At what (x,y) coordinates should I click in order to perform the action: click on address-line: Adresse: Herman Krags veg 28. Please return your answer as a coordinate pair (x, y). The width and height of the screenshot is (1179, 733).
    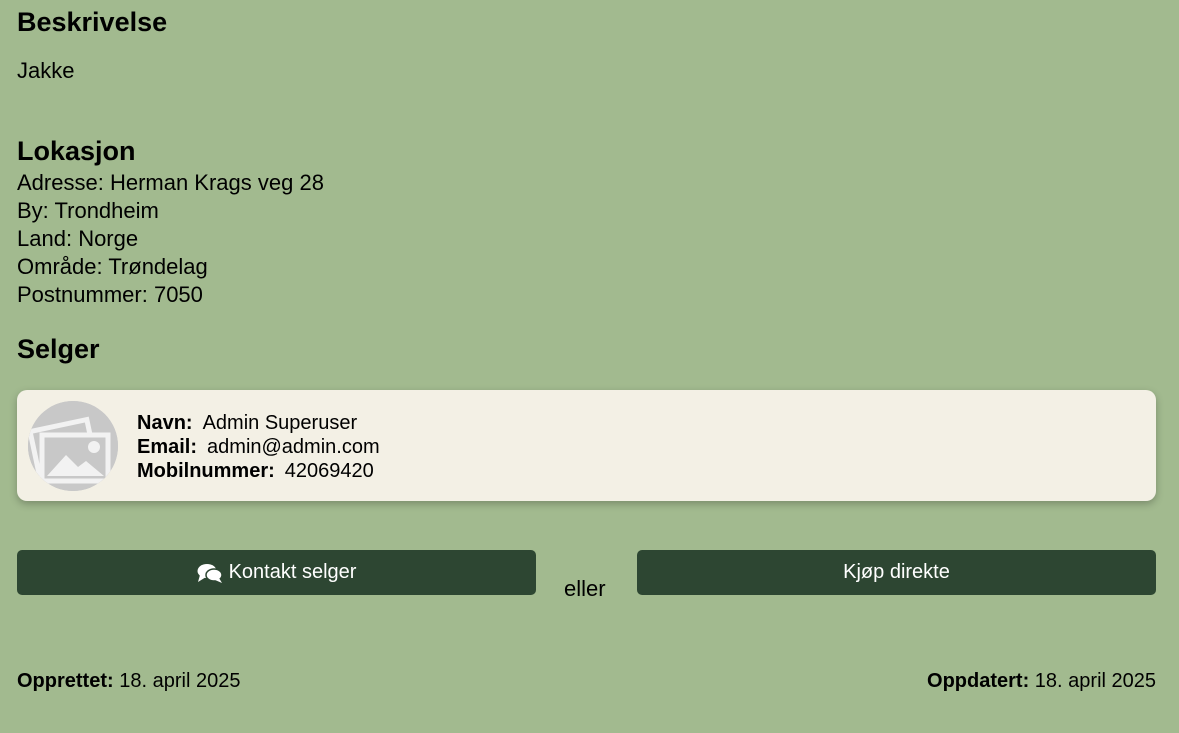
    Looking at the image, I should click on (170, 183).